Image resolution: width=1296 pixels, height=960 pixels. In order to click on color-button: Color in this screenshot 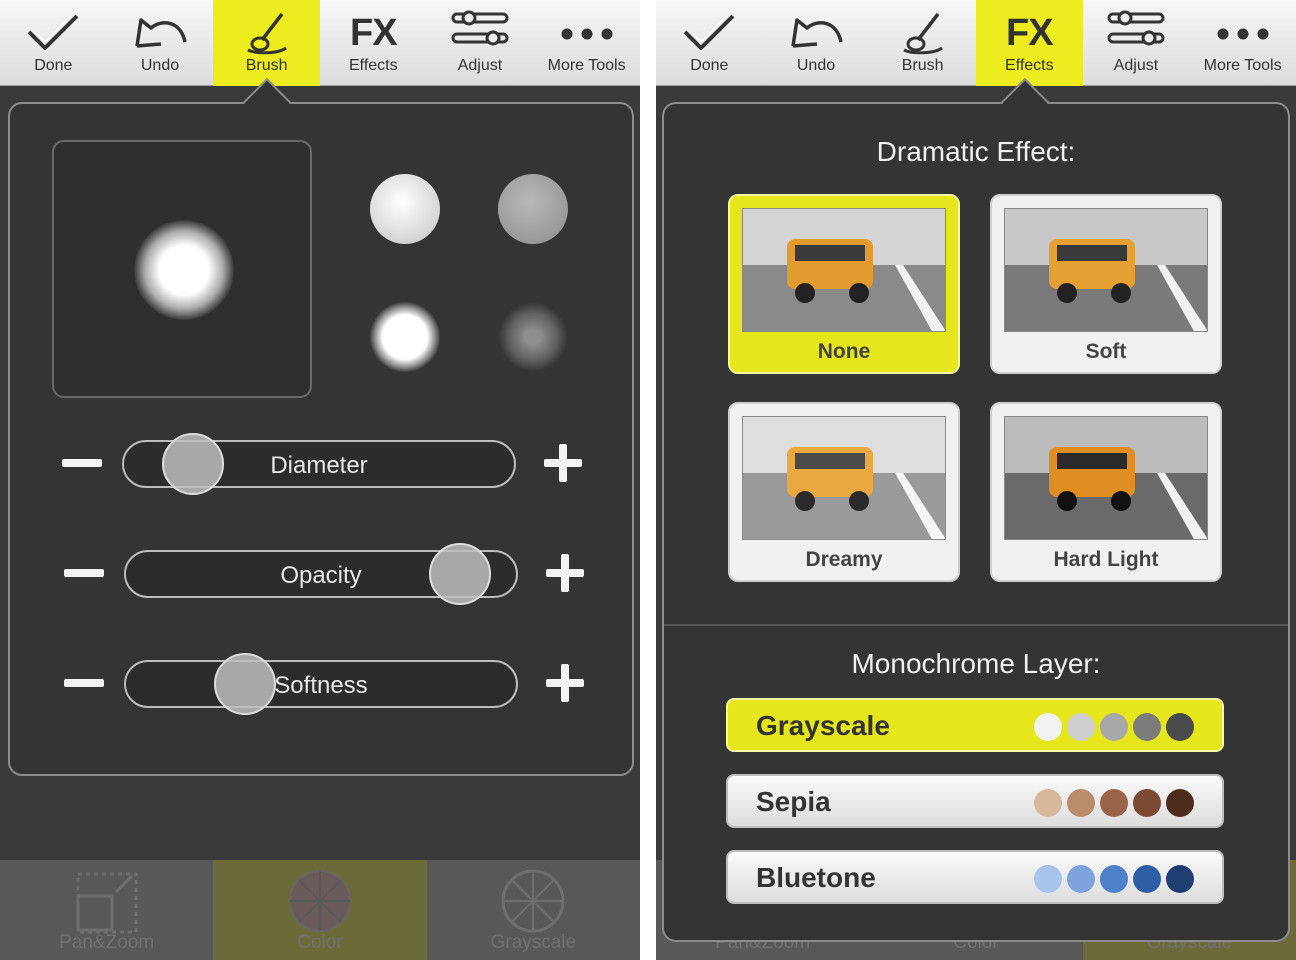, I will do `click(320, 910)`.